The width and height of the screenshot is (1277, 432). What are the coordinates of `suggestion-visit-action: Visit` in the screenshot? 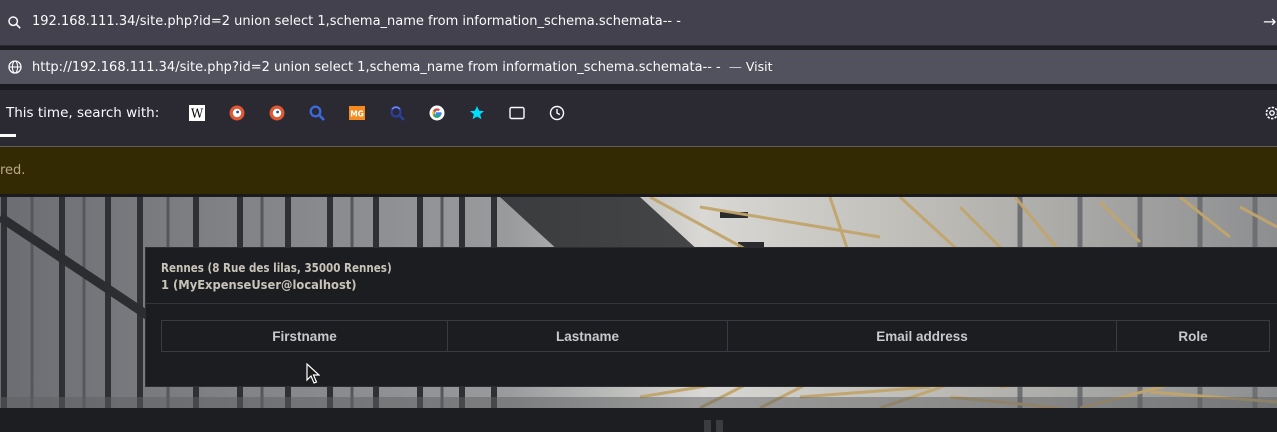 It's located at (759, 66).